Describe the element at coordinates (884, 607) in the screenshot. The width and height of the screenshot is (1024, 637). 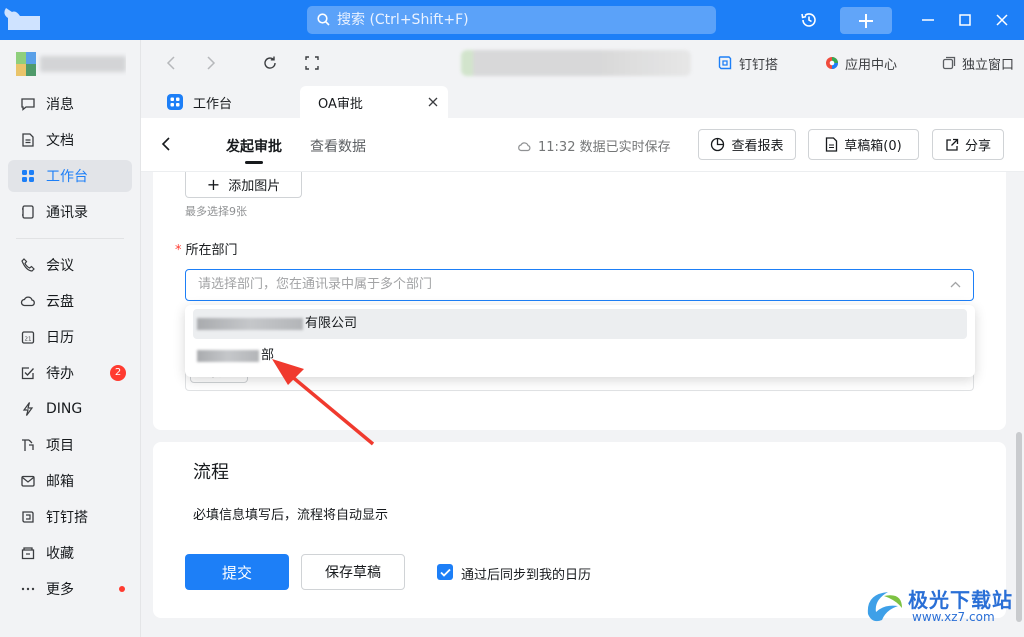
I see `watermark-logo-icon` at that location.